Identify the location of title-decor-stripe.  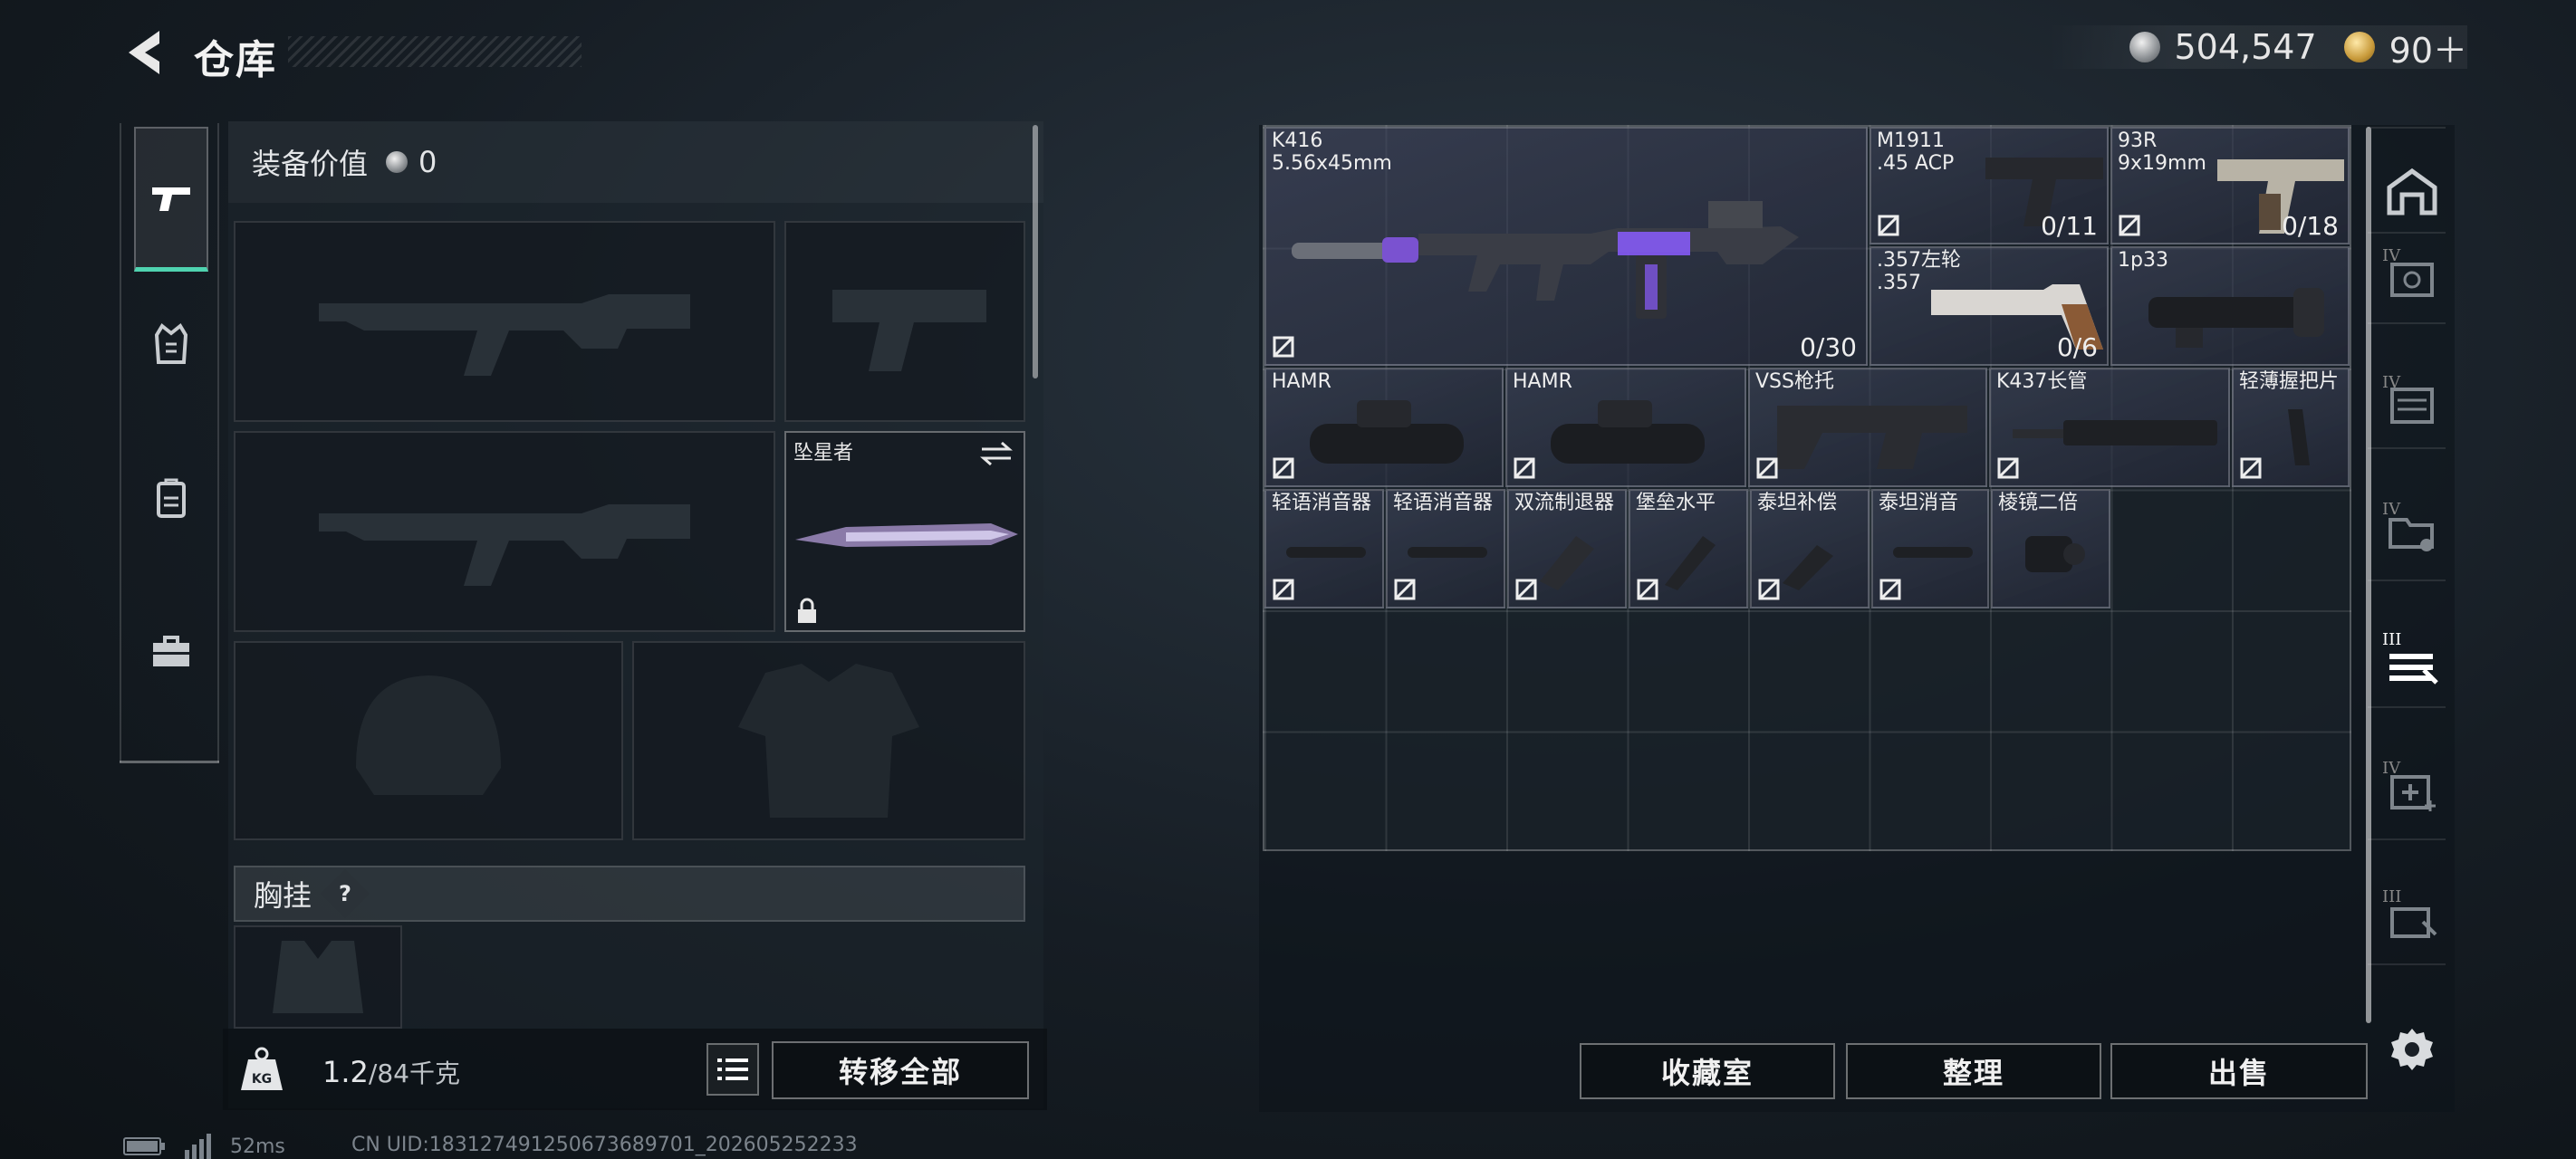
(435, 51).